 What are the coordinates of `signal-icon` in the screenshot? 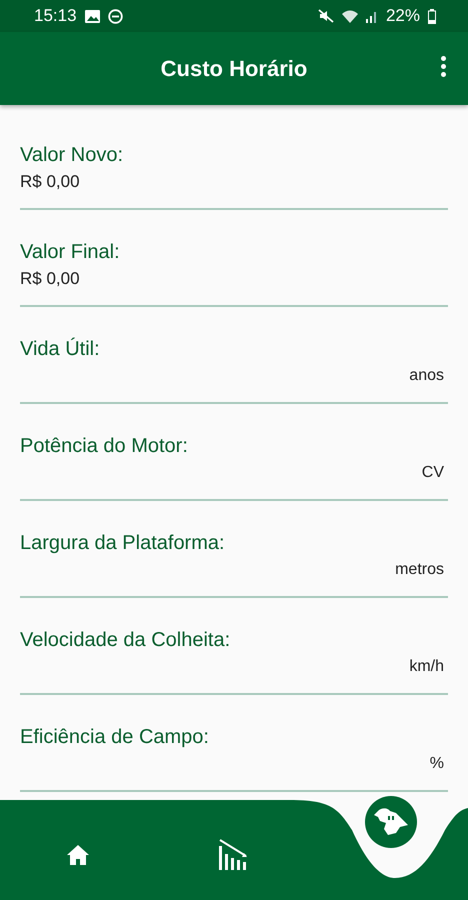 It's located at (372, 16).